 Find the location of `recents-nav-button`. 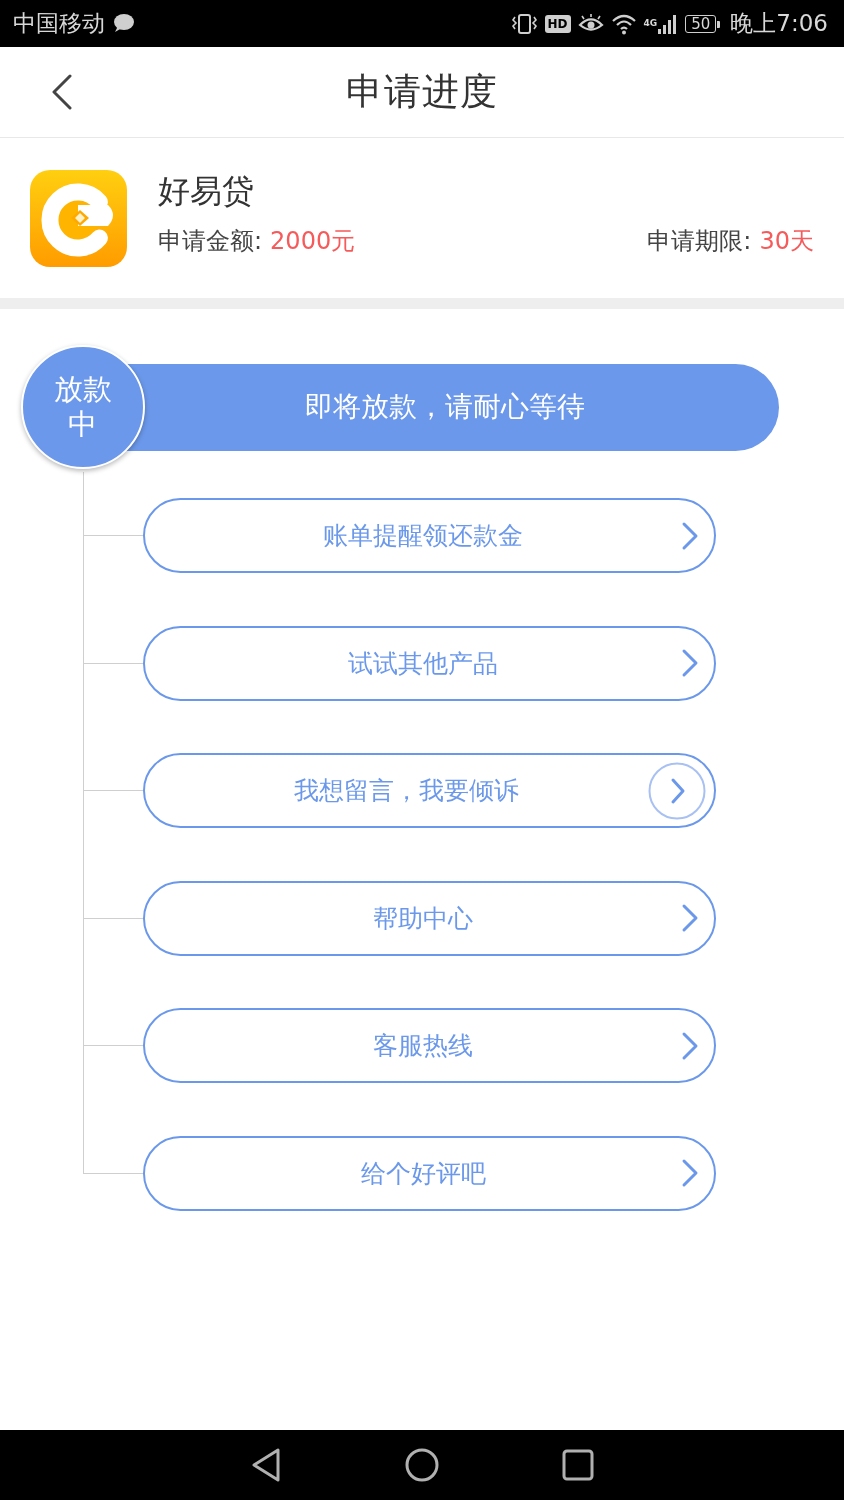

recents-nav-button is located at coordinates (578, 1465).